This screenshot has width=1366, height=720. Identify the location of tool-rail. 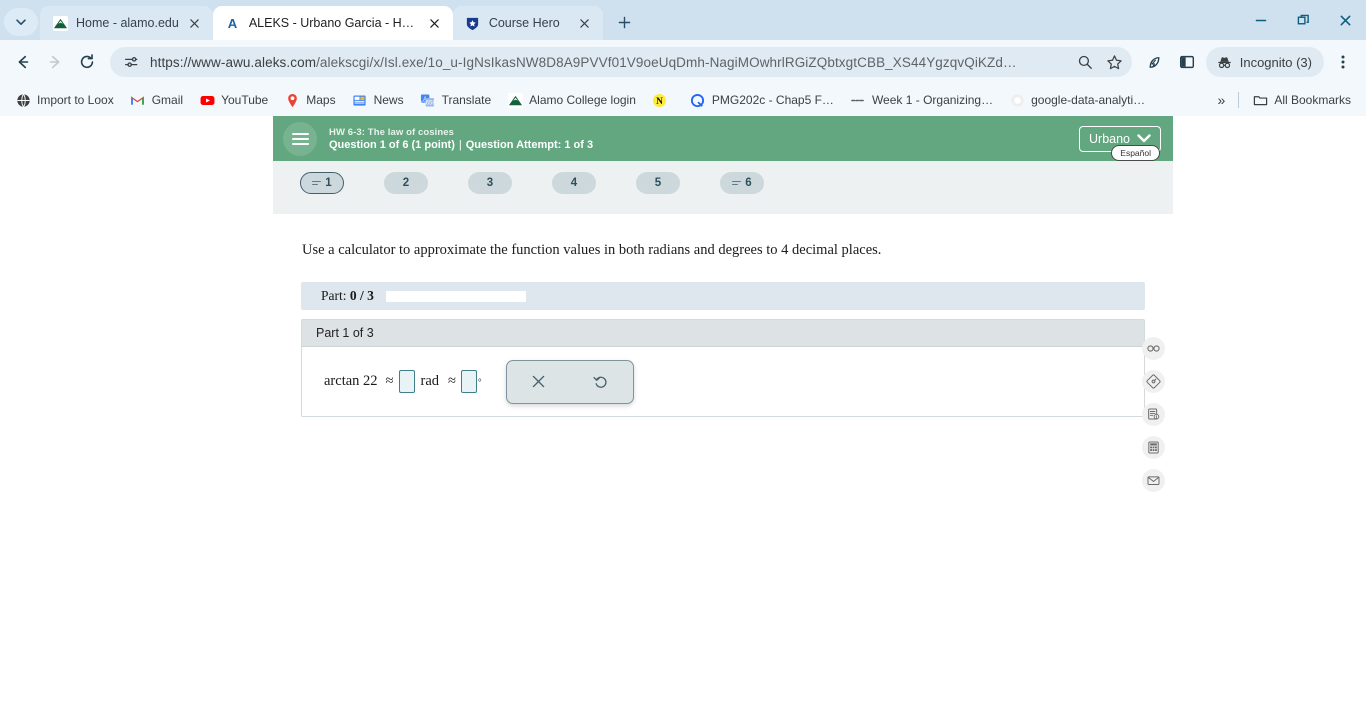
(1153, 414).